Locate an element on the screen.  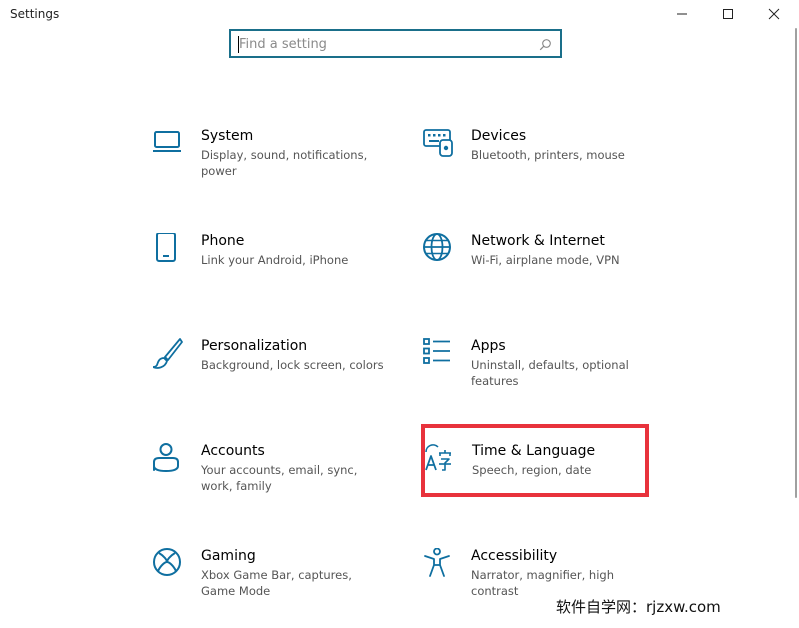
minimize-icon is located at coordinates (682, 14).